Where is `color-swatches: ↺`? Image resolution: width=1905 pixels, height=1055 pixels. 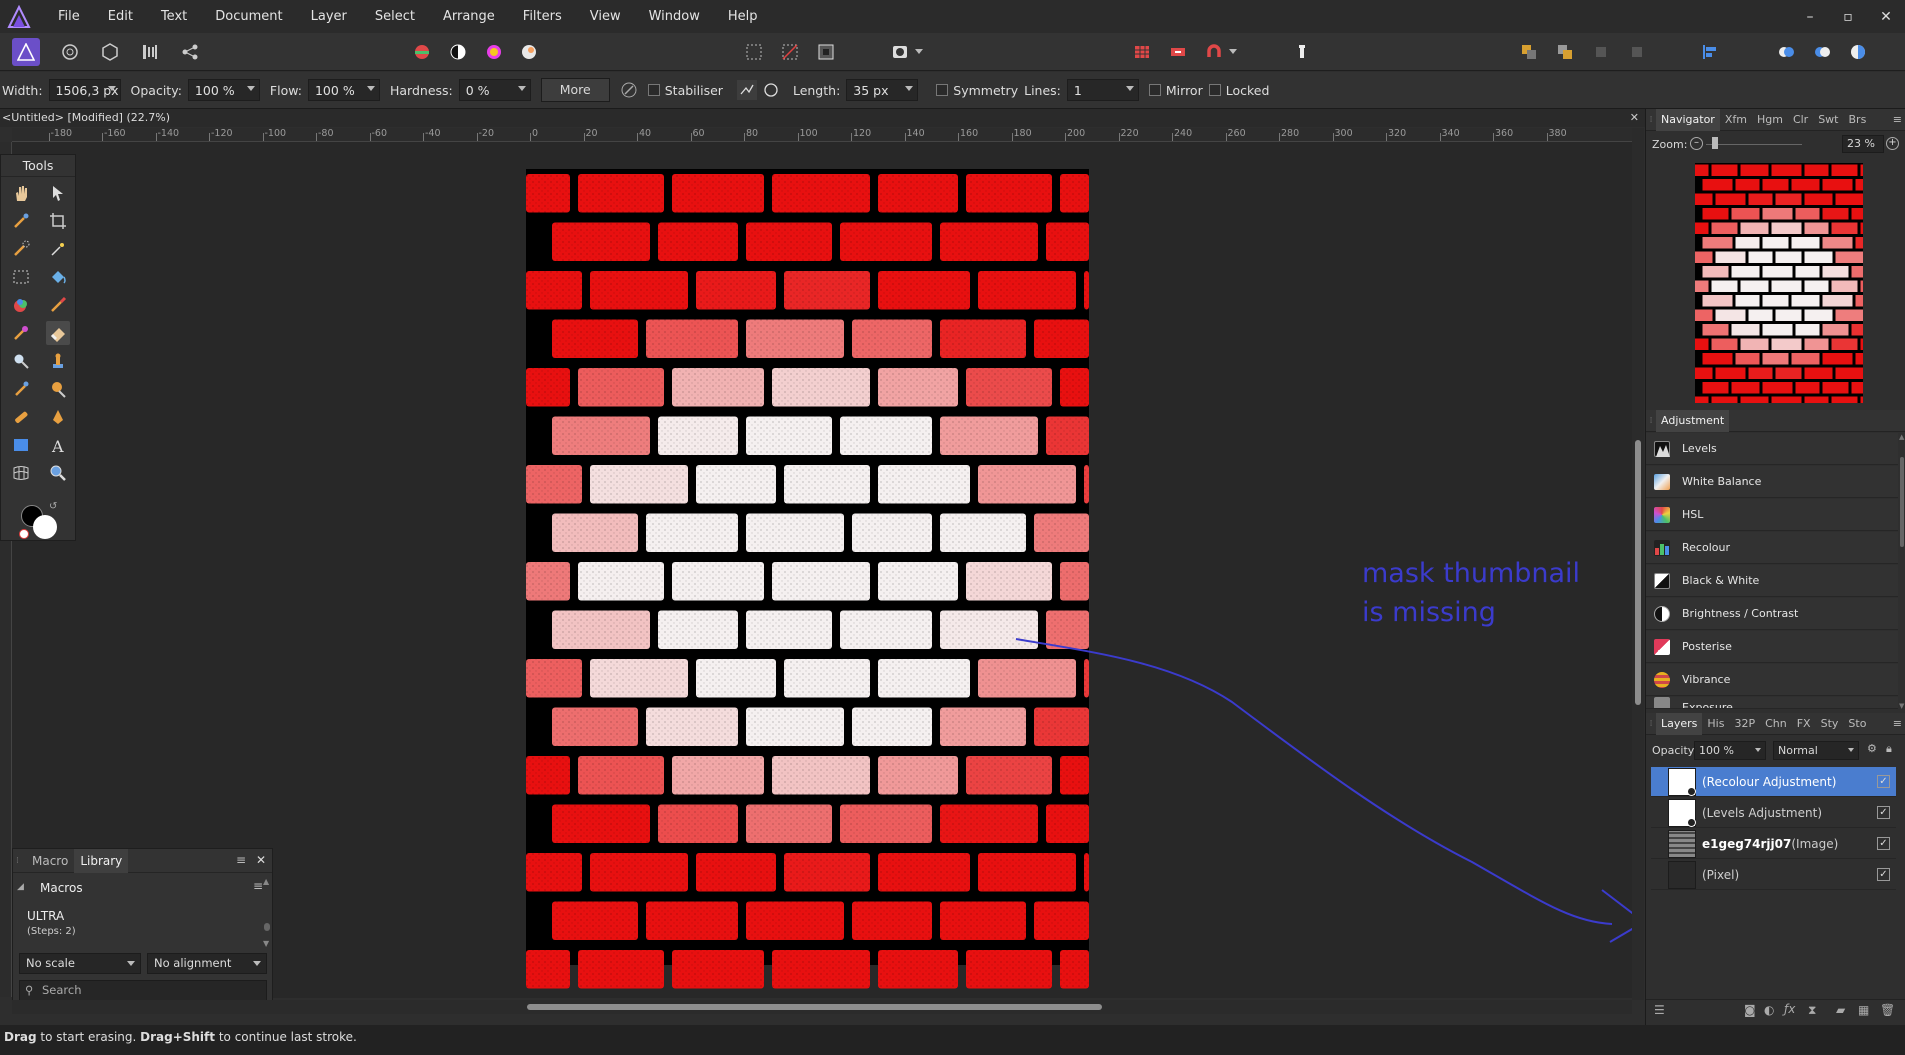
color-swatches: ↺ is located at coordinates (40, 521).